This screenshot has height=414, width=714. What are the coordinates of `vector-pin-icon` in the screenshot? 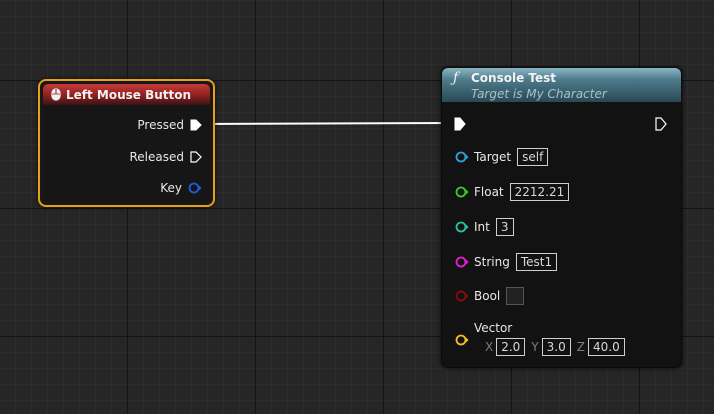 It's located at (462, 340).